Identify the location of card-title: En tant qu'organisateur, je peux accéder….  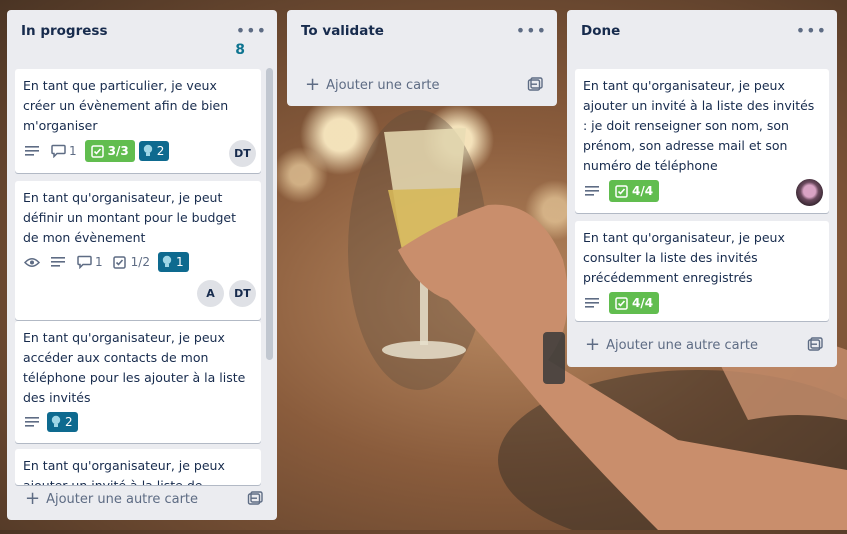
(134, 367).